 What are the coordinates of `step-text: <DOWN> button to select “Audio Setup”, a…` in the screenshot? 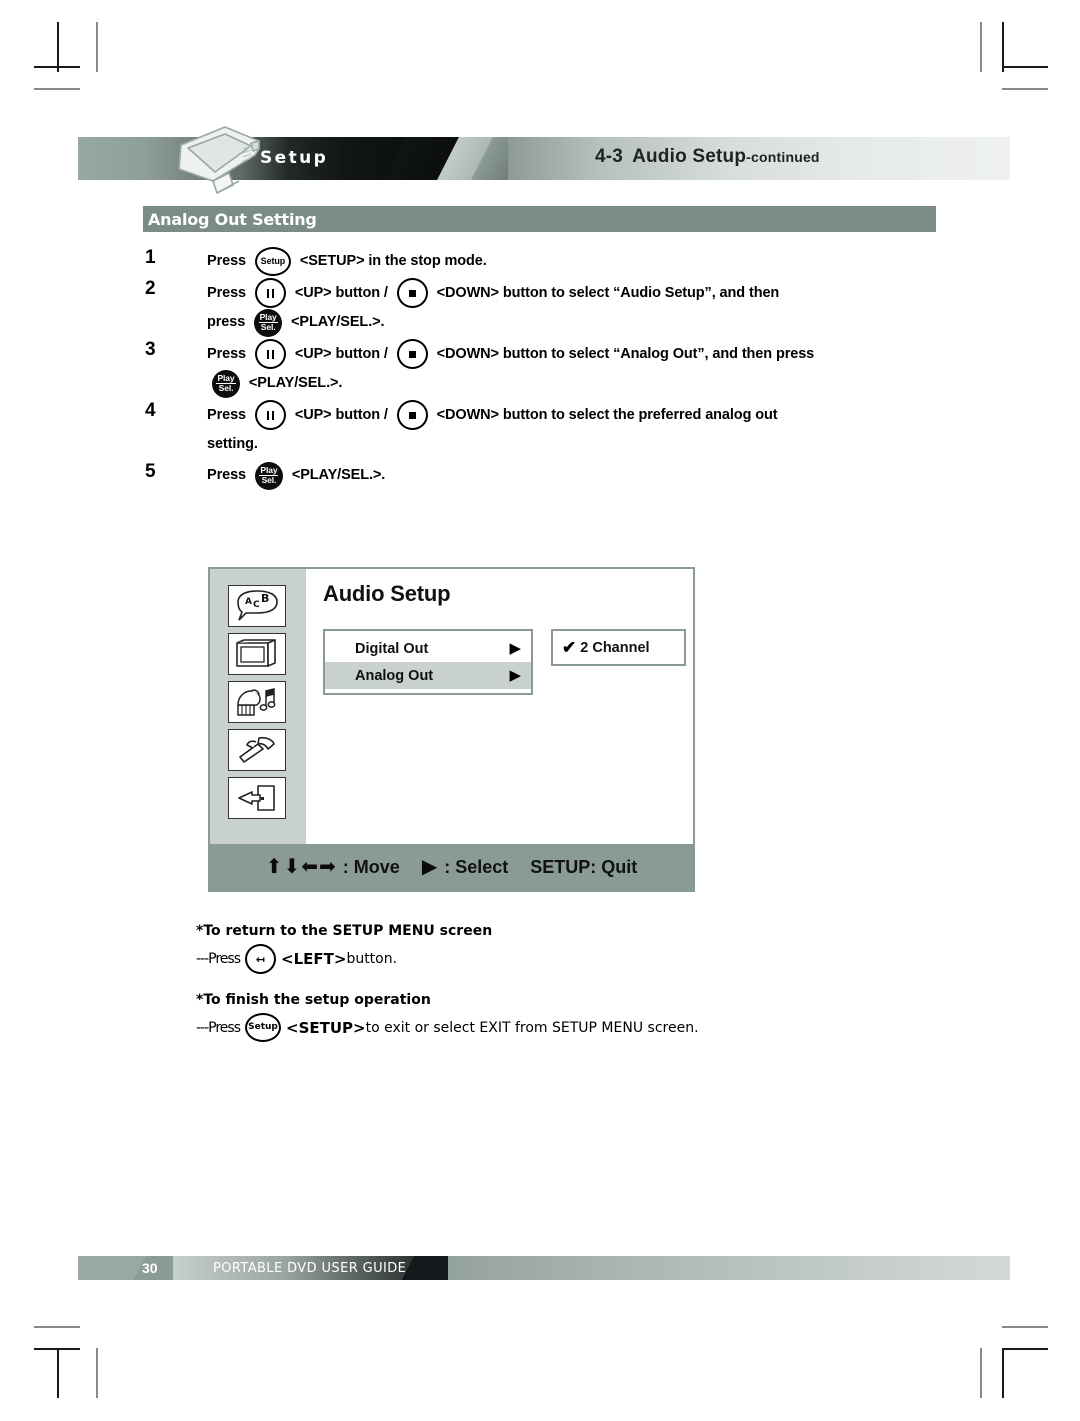 It's located at (606, 292).